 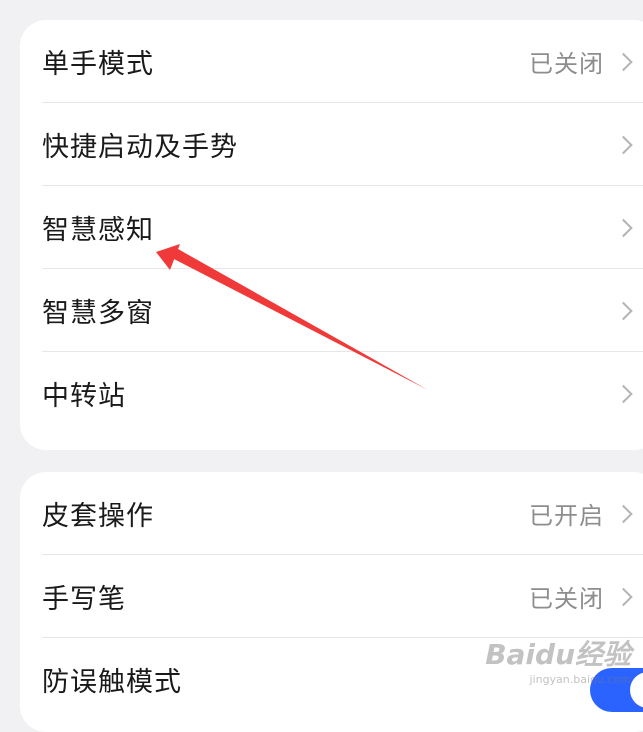 I want to click on baidu-watermark: Baidu经验 jingyan.baidu.com, so click(x=558, y=659).